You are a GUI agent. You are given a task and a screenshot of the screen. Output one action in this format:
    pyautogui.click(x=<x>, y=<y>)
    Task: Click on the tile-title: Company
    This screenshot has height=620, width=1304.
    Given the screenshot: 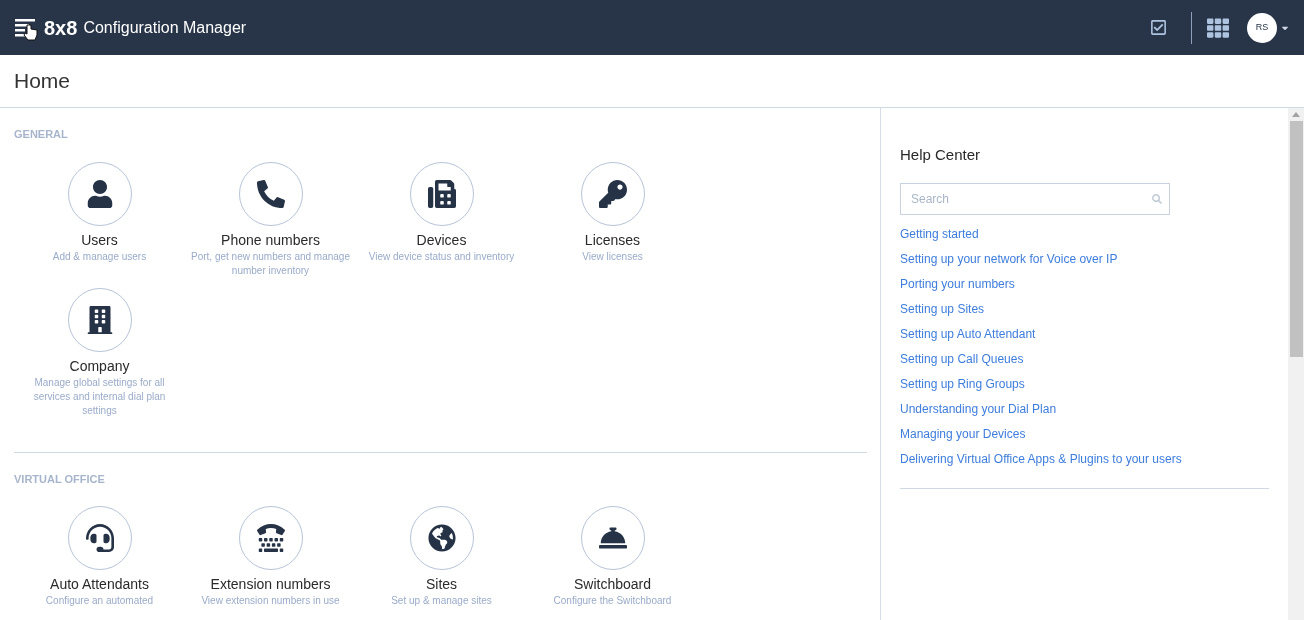 What is the action you would take?
    pyautogui.click(x=99, y=365)
    